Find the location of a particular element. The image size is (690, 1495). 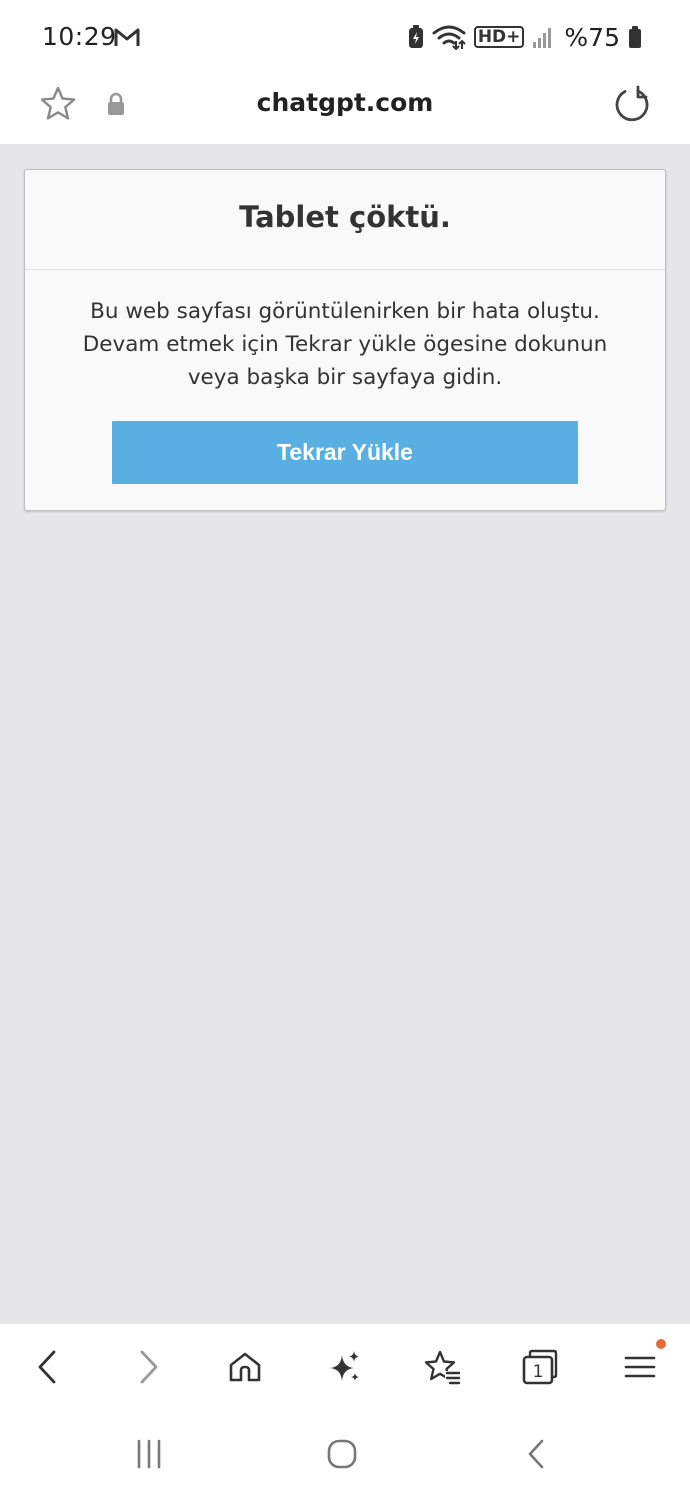

card-divider is located at coordinates (345, 269).